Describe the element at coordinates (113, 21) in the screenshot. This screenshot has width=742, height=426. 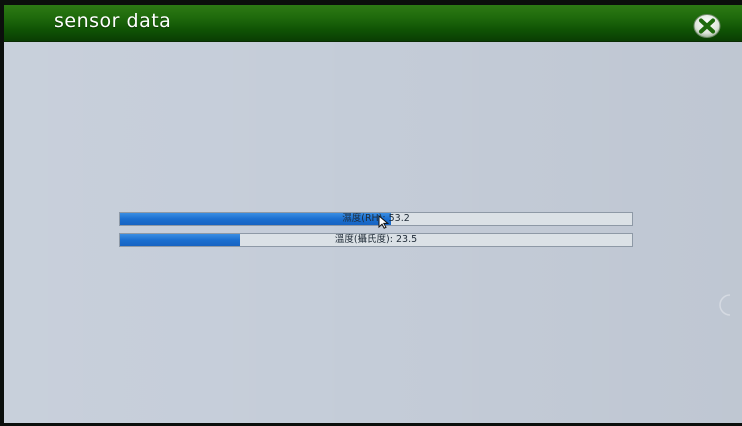
I see `window-title: sensor data` at that location.